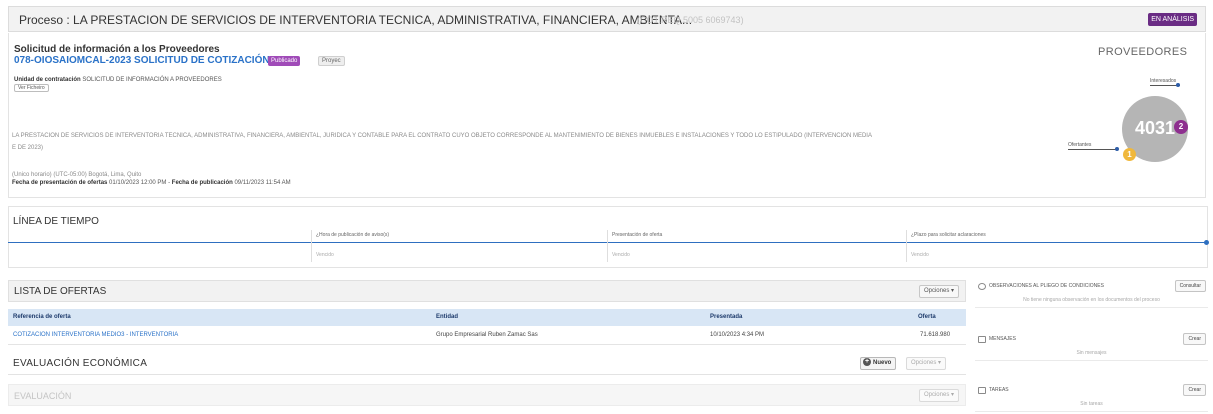 This screenshot has width=1213, height=414. What do you see at coordinates (1080, 145) in the screenshot?
I see `bidders-label: Ofertantes` at bounding box center [1080, 145].